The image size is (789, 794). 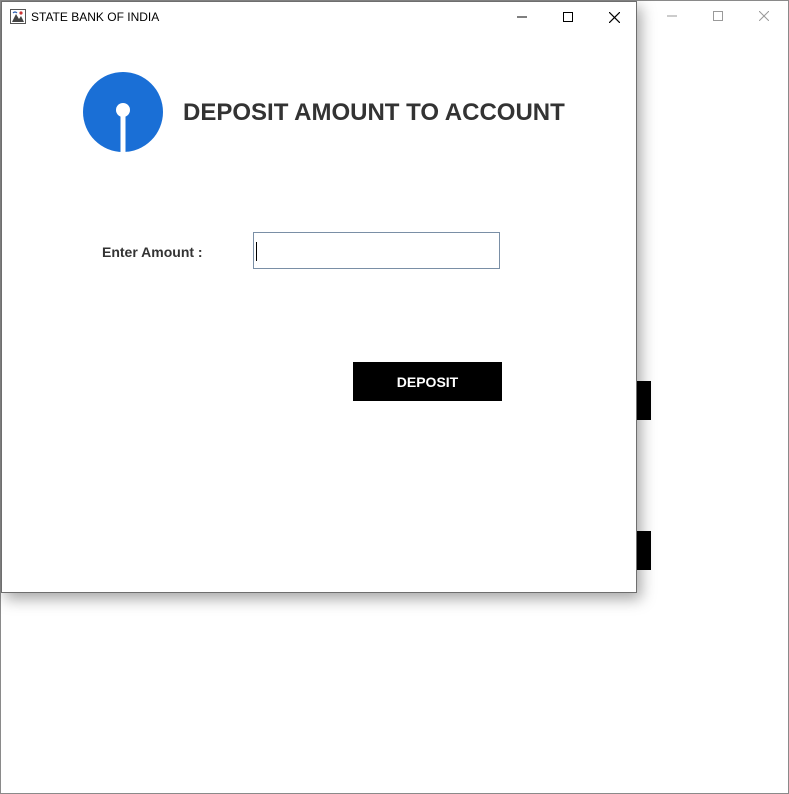 What do you see at coordinates (374, 112) in the screenshot?
I see `page-heading: DEPOSIT AMOUNT TO ACCOUNT` at bounding box center [374, 112].